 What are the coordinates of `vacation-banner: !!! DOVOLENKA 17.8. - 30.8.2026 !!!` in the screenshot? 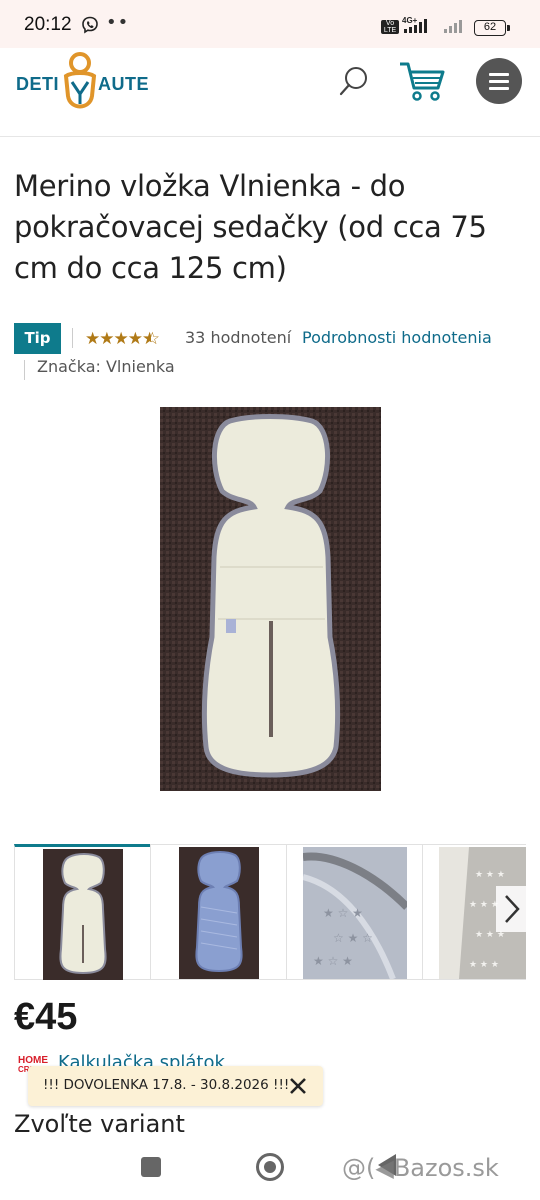 It's located at (175, 1086).